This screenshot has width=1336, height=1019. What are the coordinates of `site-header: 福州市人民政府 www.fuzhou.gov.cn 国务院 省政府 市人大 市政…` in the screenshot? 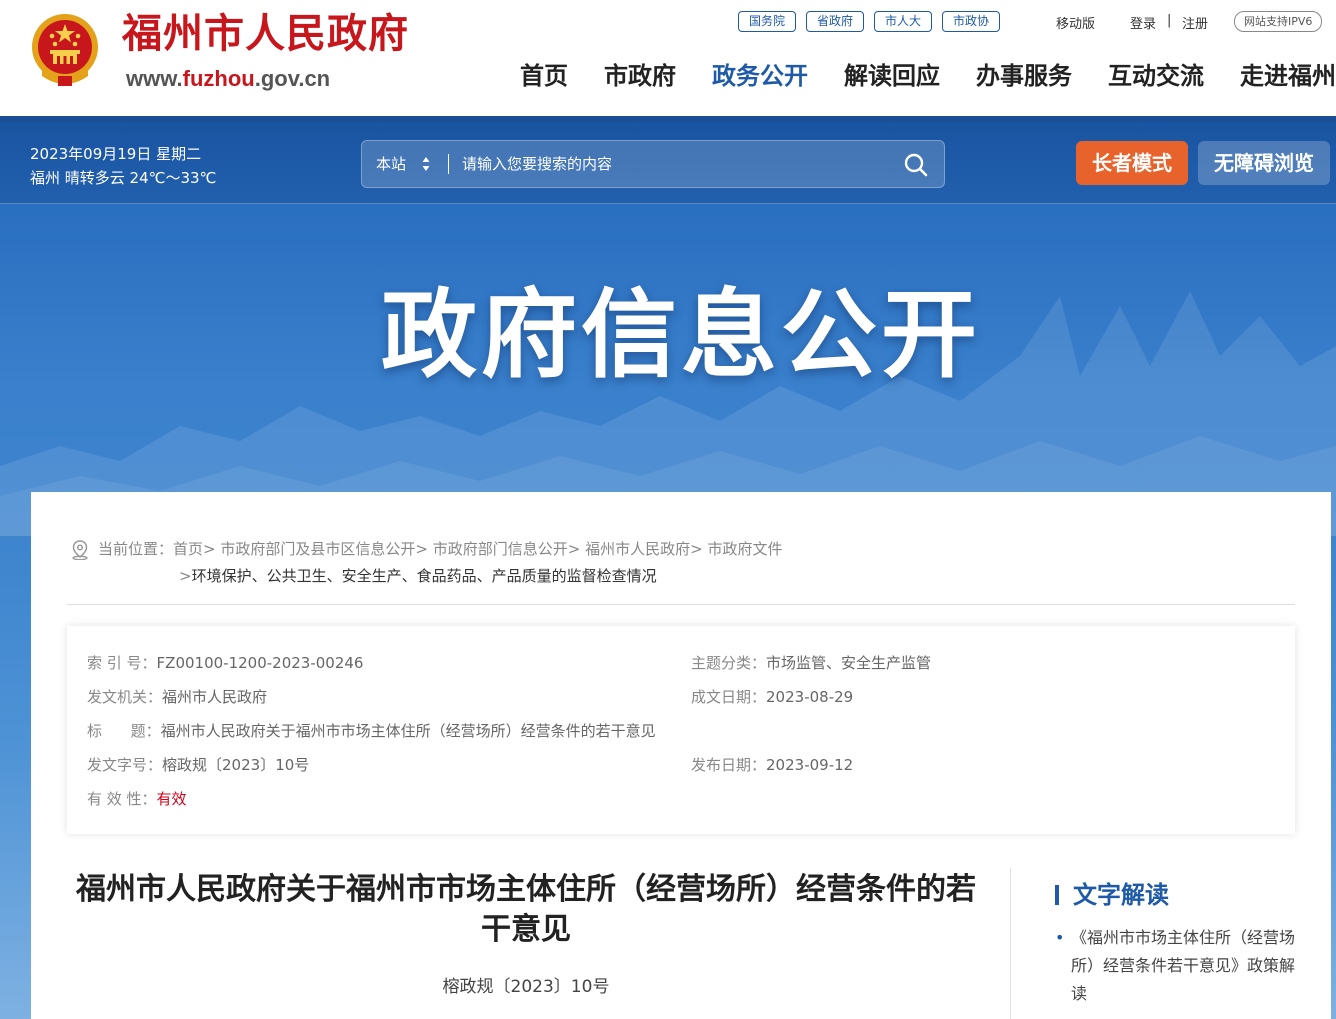 It's located at (668, 58).